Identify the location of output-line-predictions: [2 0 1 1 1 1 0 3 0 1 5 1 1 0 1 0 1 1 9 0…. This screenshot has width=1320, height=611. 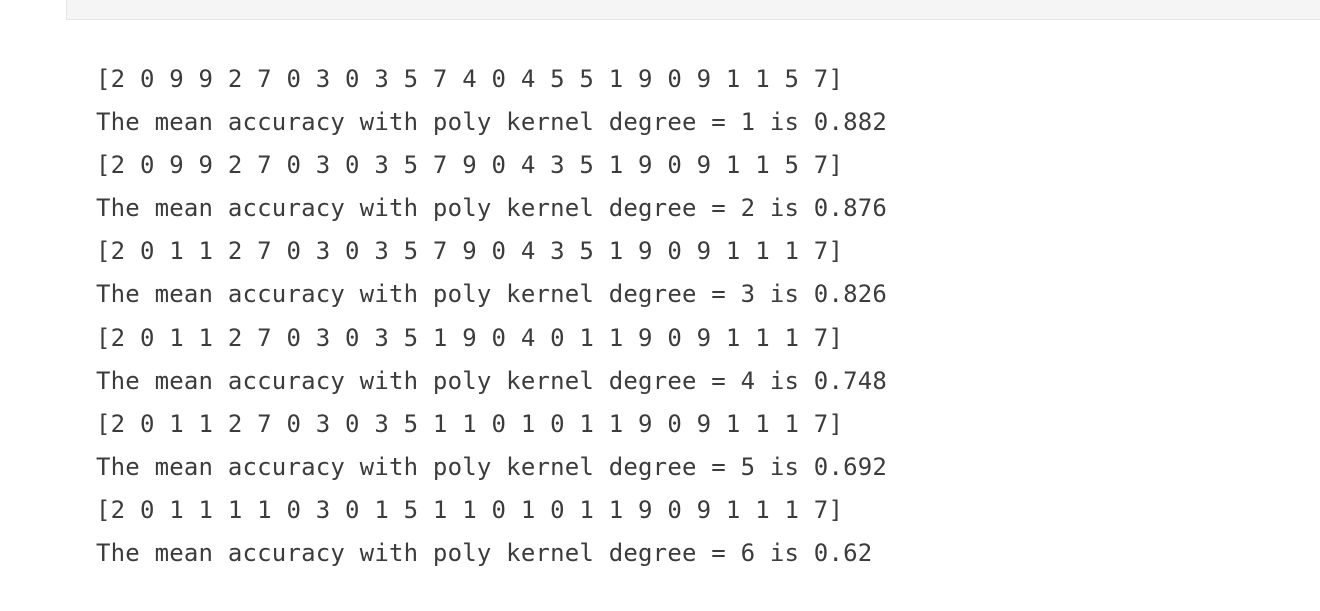
(470, 509).